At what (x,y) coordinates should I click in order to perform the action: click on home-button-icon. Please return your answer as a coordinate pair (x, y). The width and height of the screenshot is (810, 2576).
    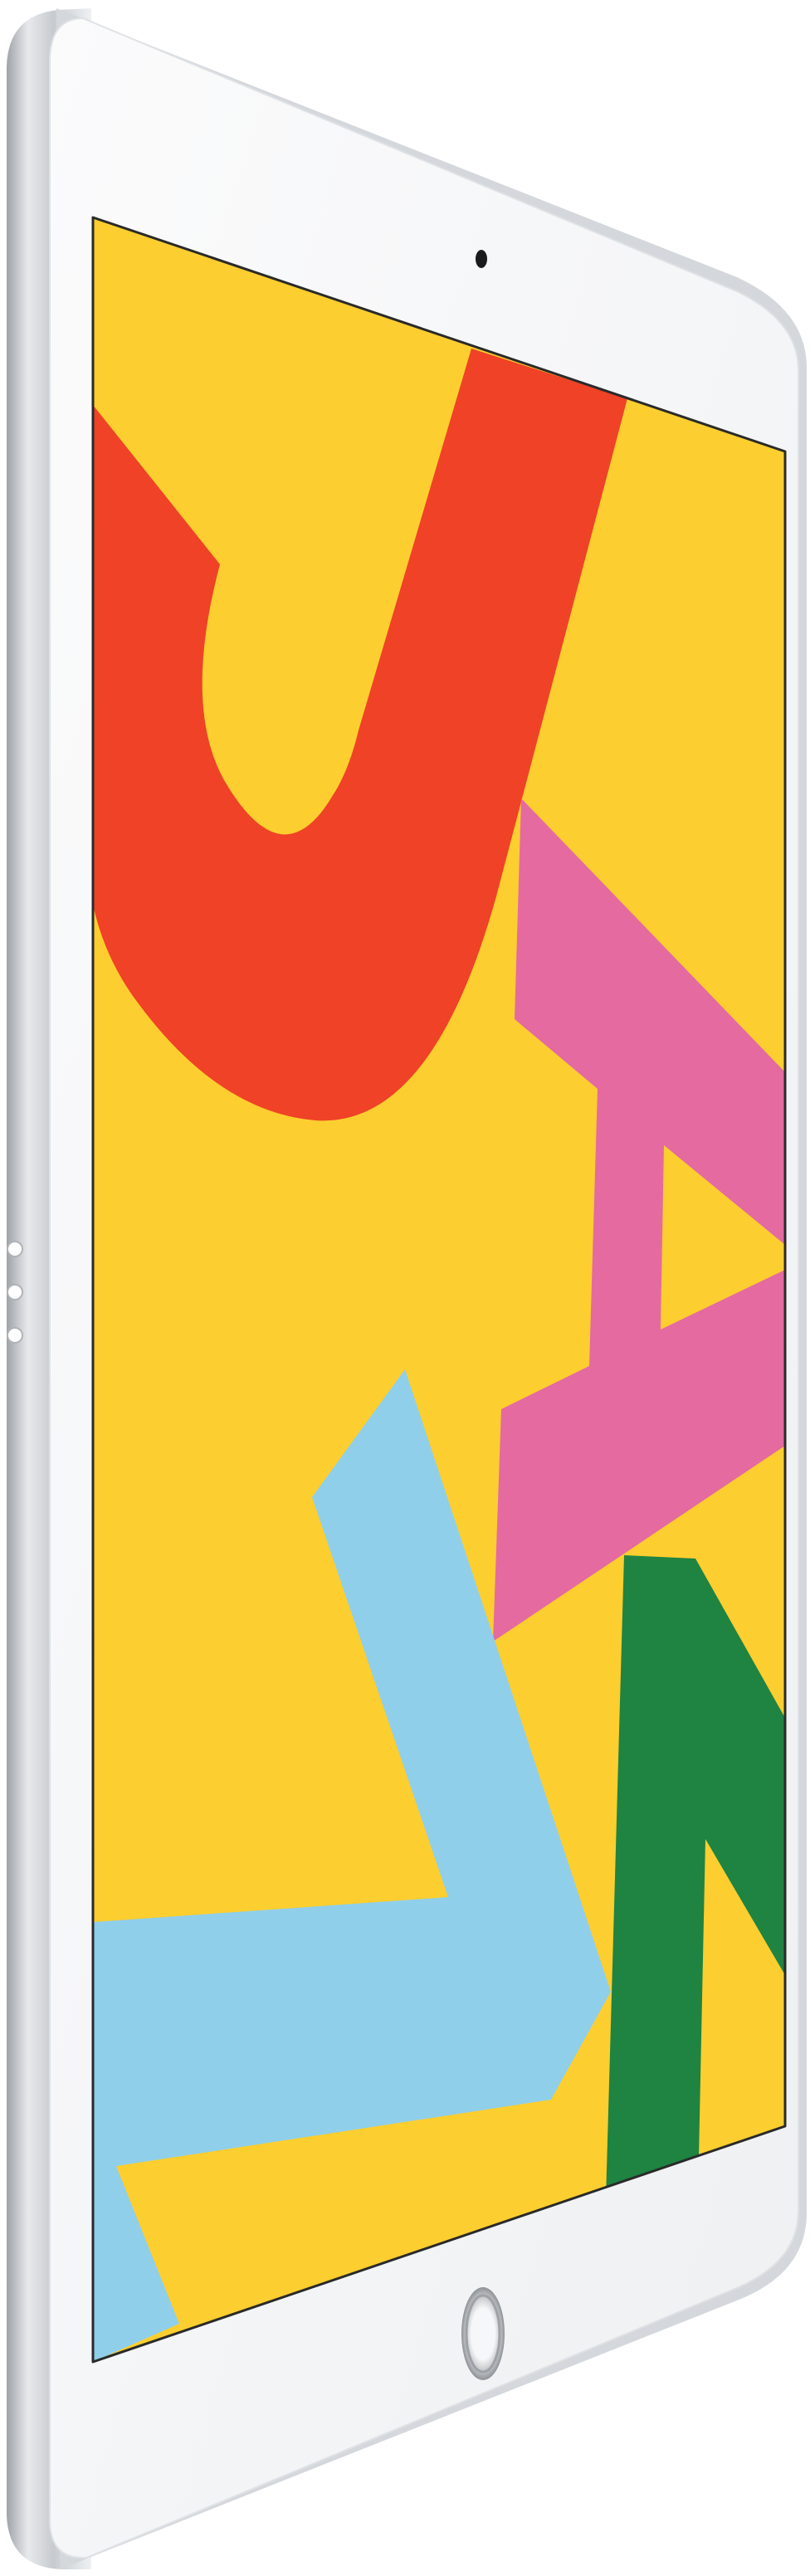
    Looking at the image, I should click on (483, 2334).